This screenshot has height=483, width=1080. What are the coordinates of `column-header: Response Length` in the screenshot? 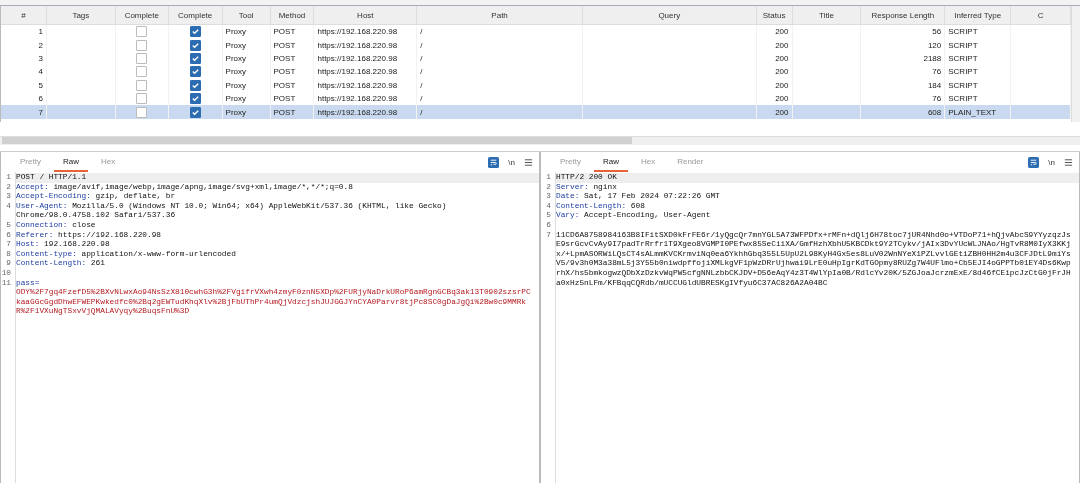 It's located at (903, 15).